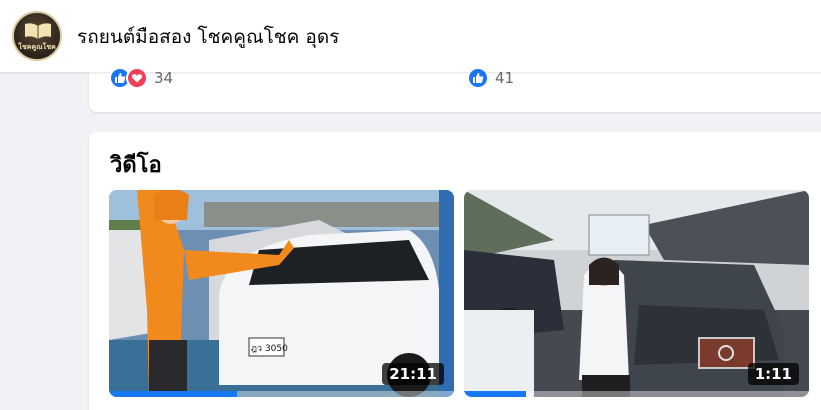 The image size is (821, 410). I want to click on page-avatar: โชคคูณโชค, so click(37, 36).